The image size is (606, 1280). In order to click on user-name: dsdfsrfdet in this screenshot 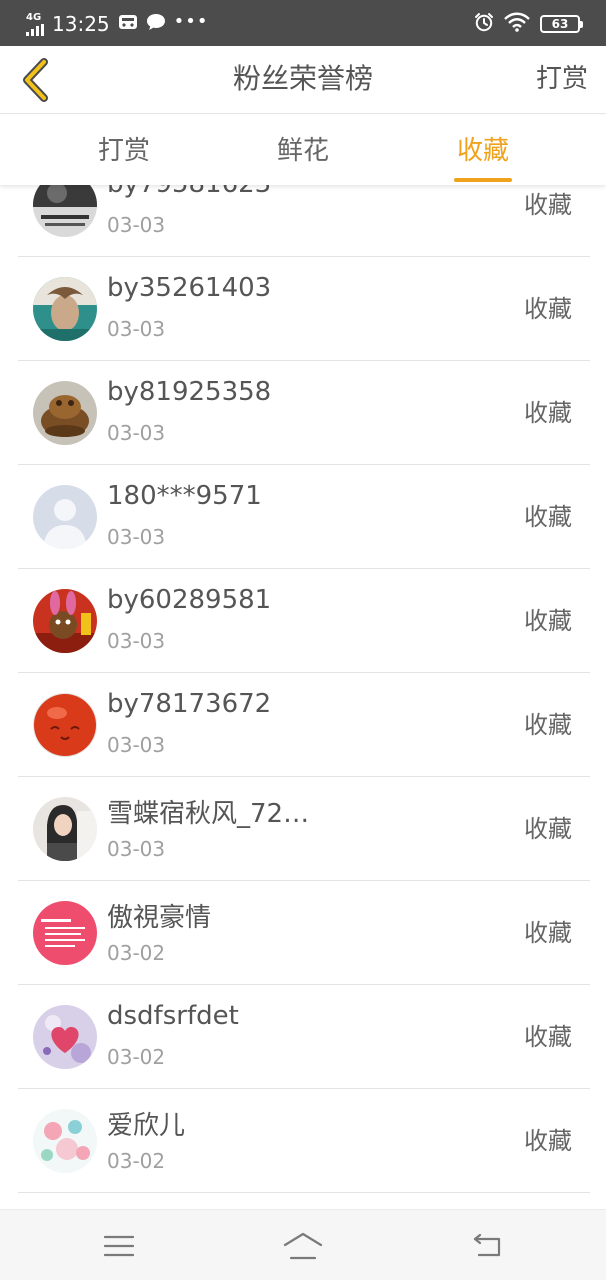, I will do `click(173, 1016)`.